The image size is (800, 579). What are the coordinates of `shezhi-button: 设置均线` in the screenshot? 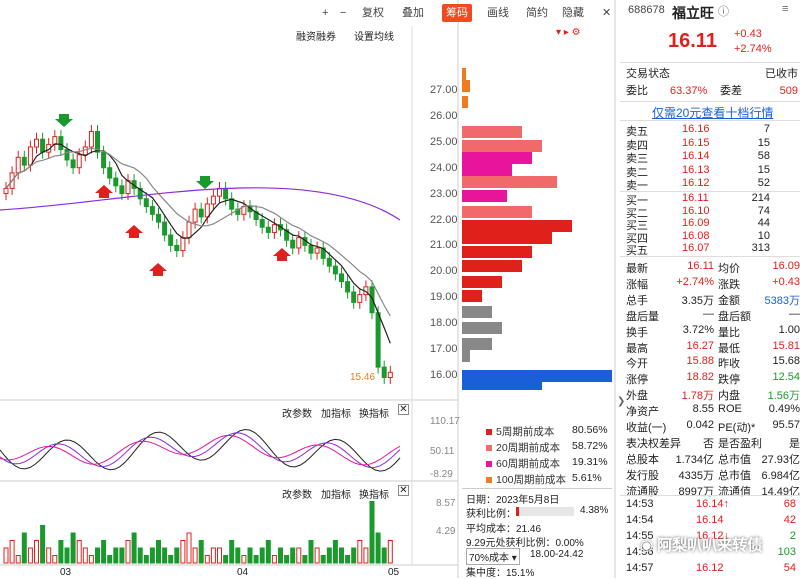 It's located at (374, 35).